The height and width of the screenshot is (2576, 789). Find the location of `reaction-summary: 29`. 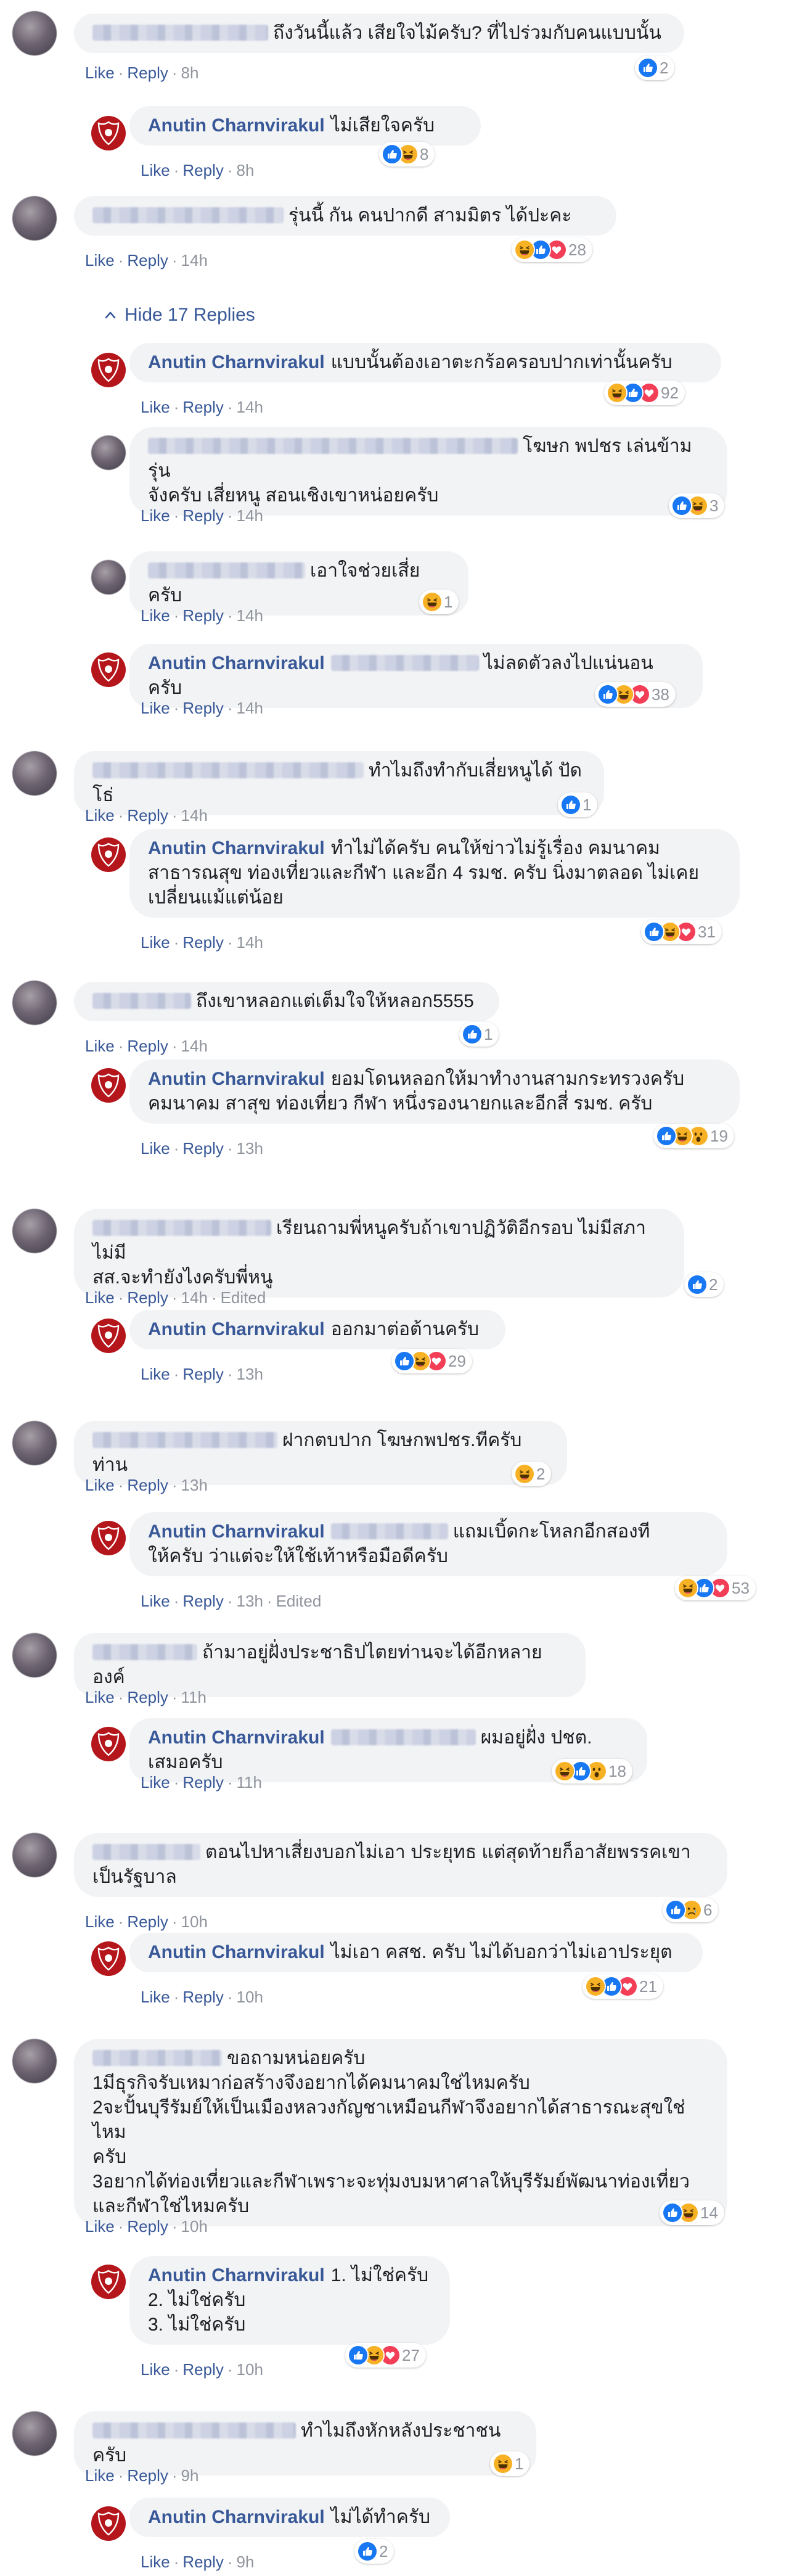

reaction-summary: 29 is located at coordinates (431, 1361).